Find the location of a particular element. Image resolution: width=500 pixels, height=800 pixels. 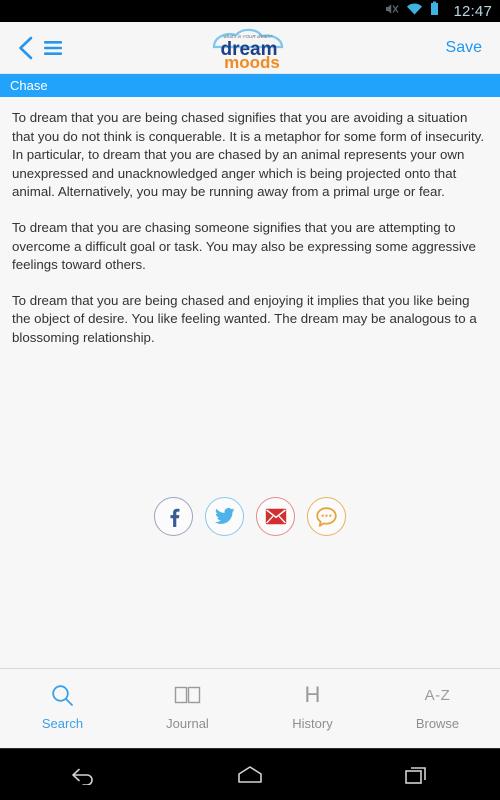

tab-label: Journal is located at coordinates (187, 723).